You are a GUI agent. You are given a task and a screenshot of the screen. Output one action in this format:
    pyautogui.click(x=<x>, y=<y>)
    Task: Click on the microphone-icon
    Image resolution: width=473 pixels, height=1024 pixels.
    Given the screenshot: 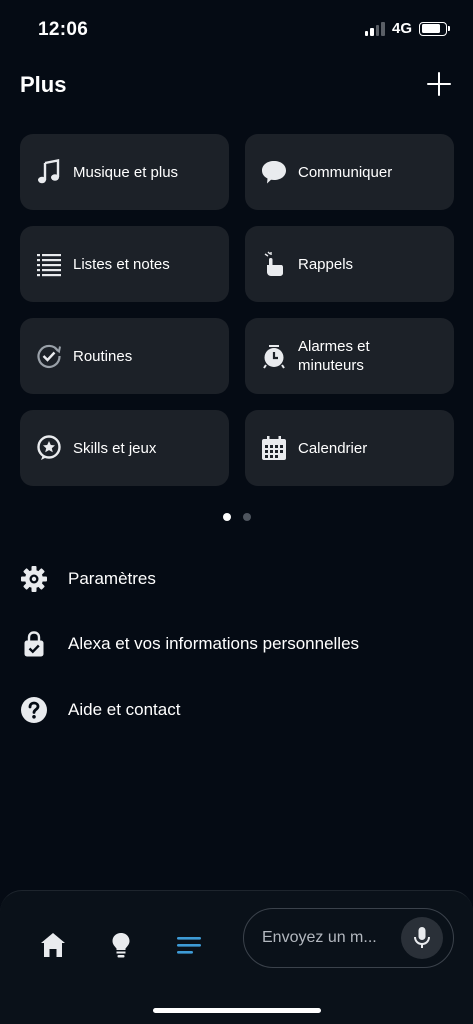 What is the action you would take?
    pyautogui.click(x=422, y=937)
    